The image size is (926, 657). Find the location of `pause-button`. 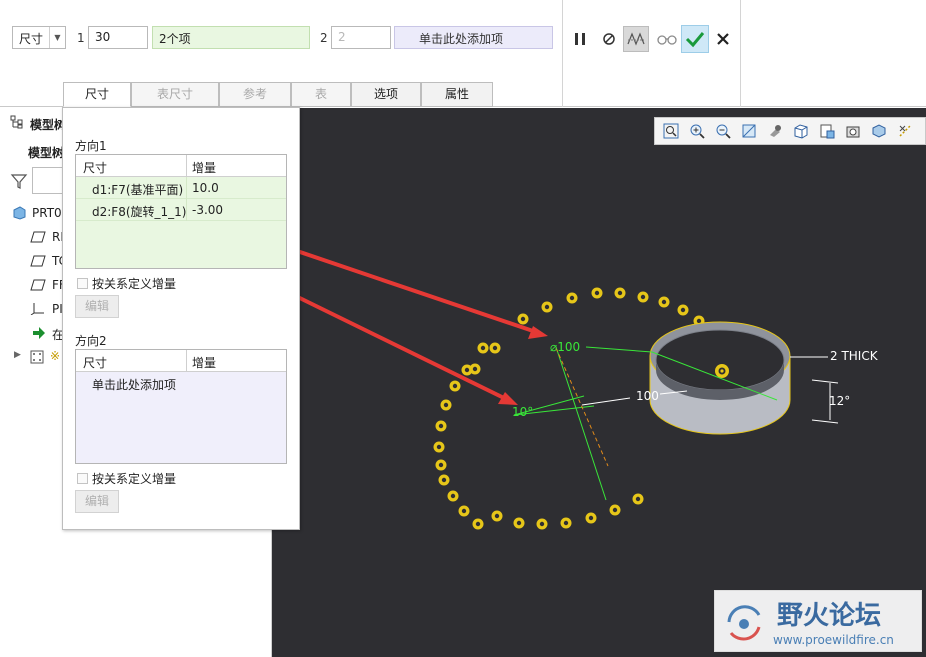

pause-button is located at coordinates (580, 39).